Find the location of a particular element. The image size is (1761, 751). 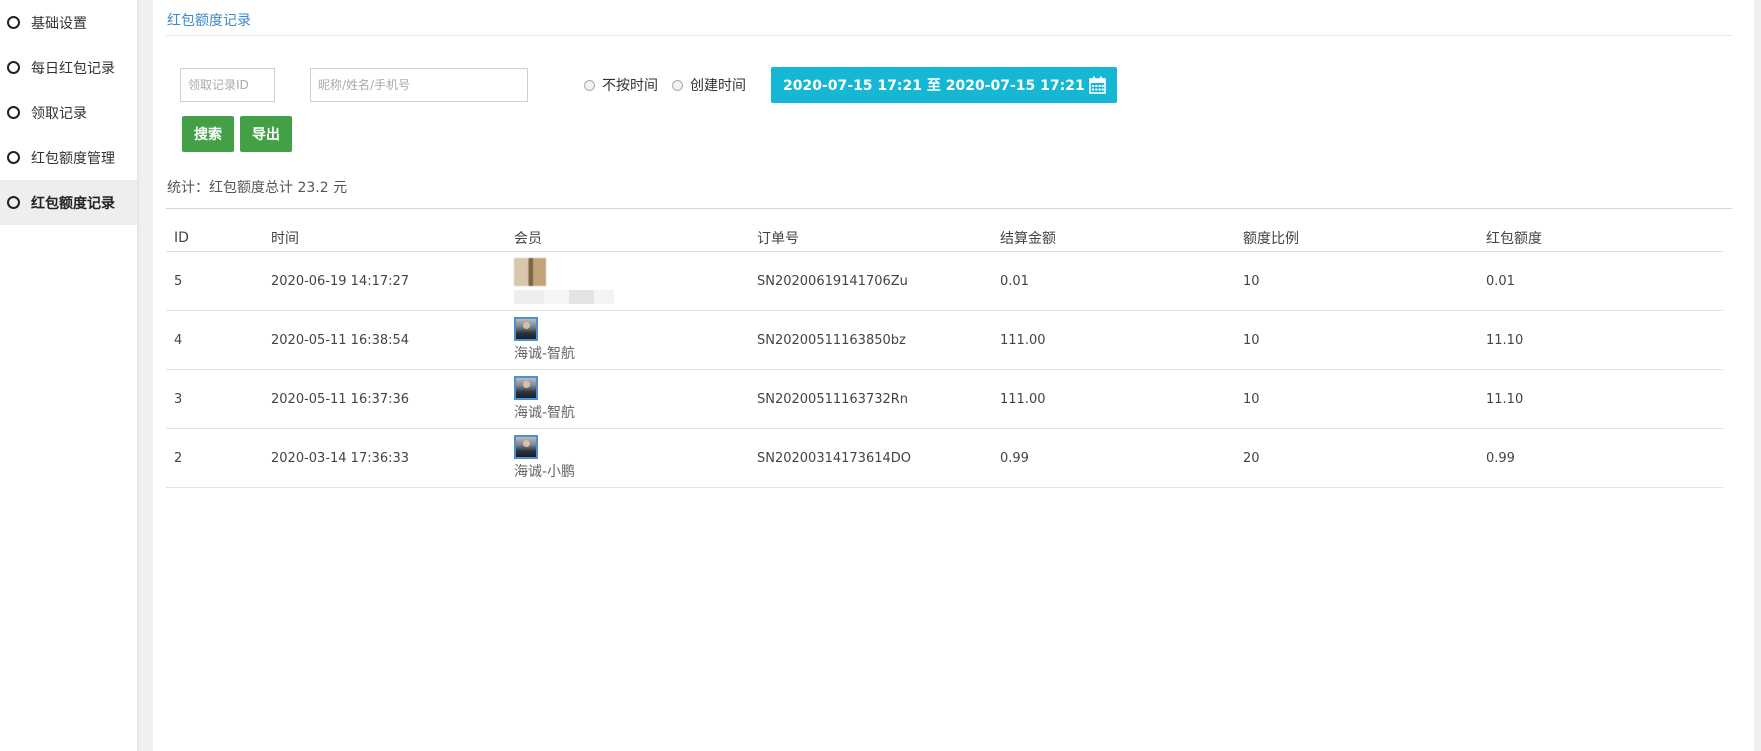

date-range-text: 2020-07-15 17:21 至 2020-07-15 17:21 is located at coordinates (934, 86).